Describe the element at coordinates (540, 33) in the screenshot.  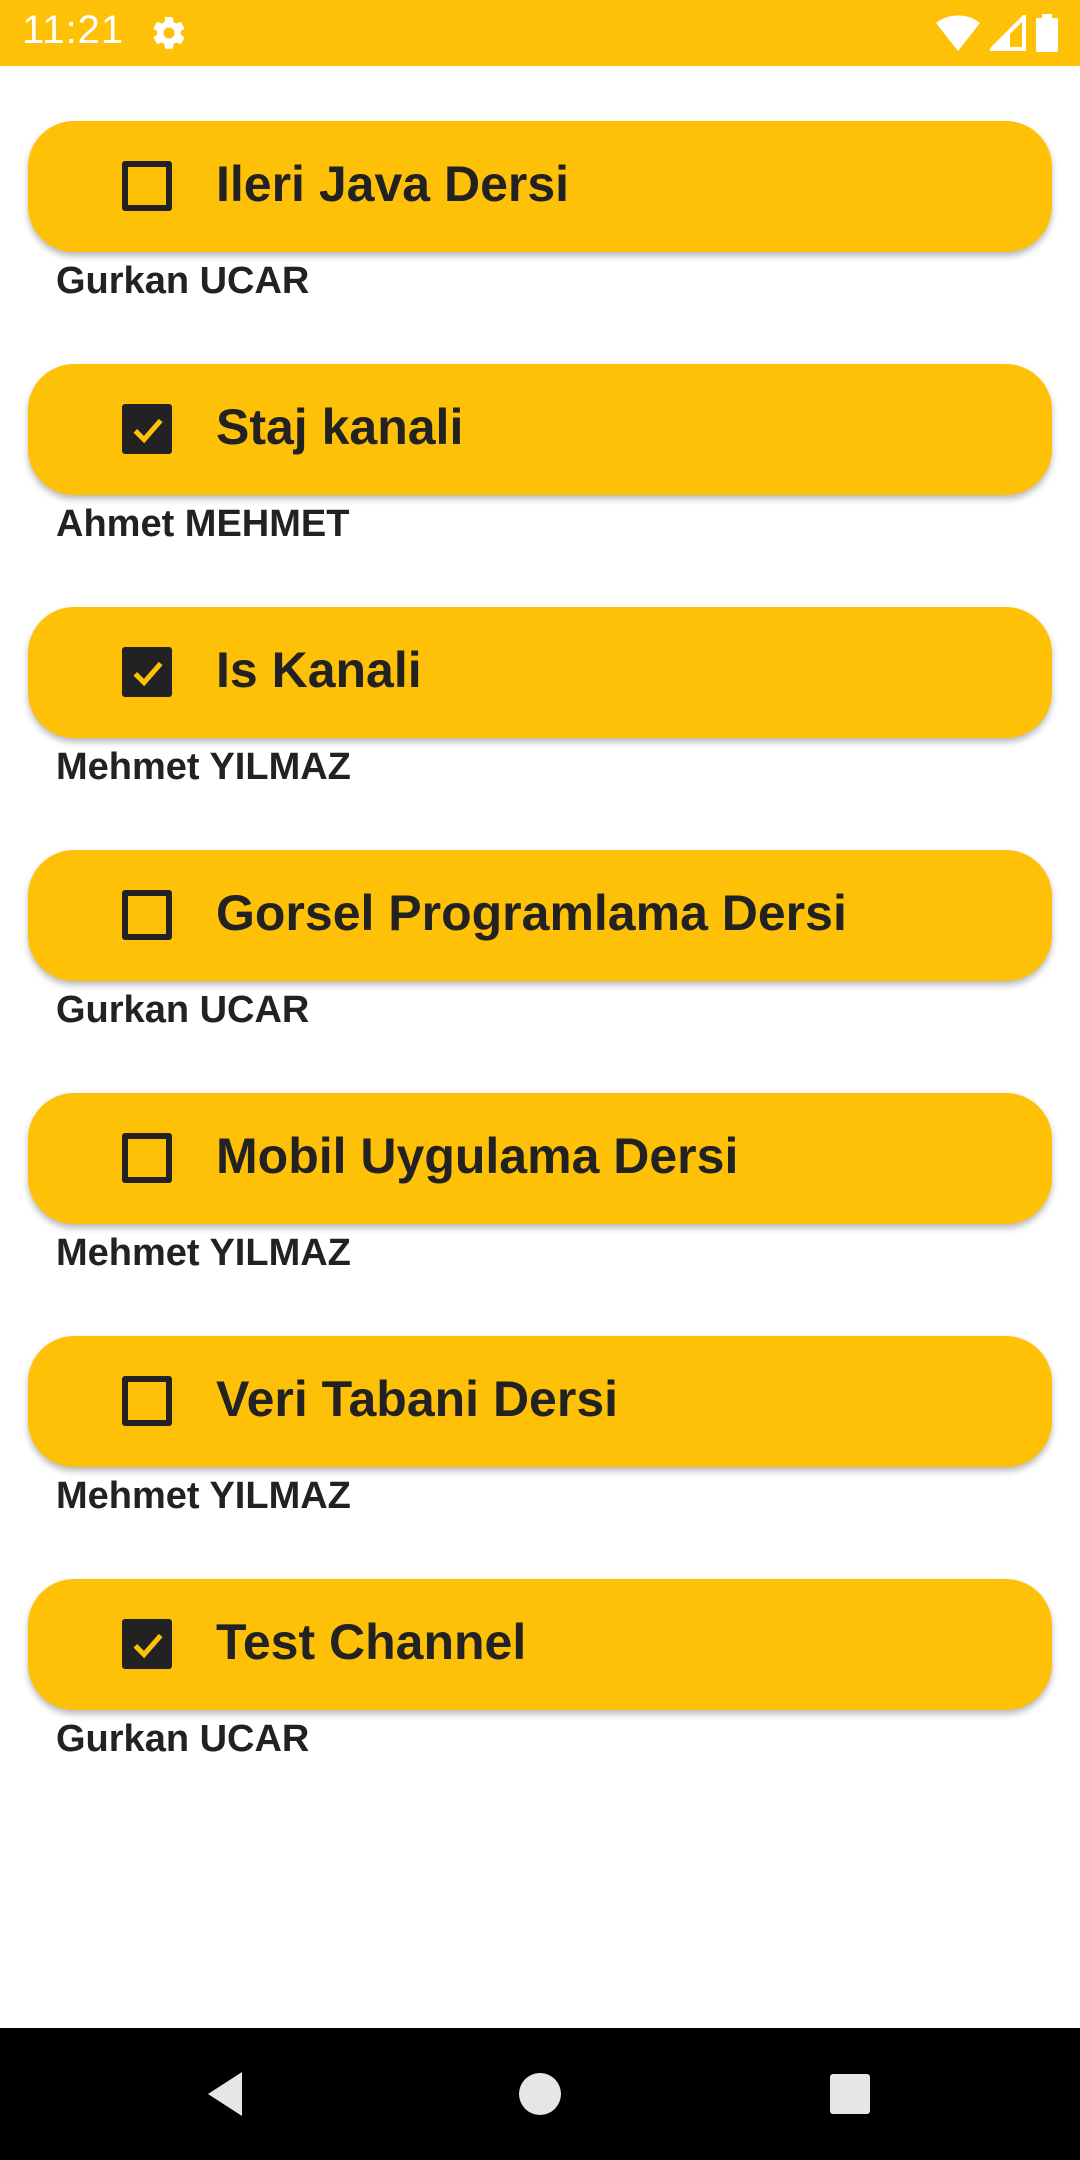
I see `status-bar: 11:21` at that location.